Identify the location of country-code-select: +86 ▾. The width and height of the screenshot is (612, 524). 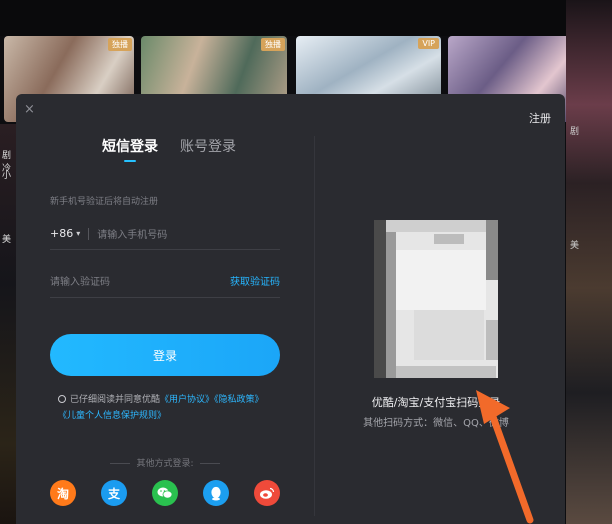
(65, 233).